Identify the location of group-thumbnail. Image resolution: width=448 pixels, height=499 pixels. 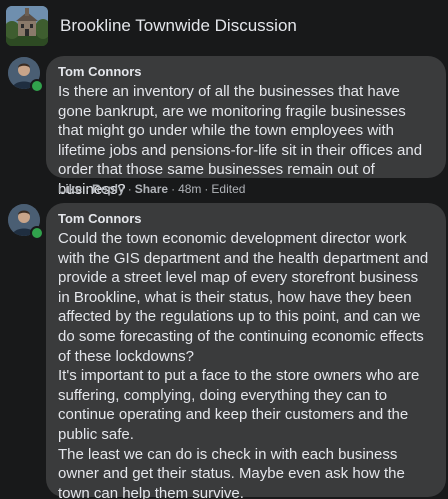
(27, 26).